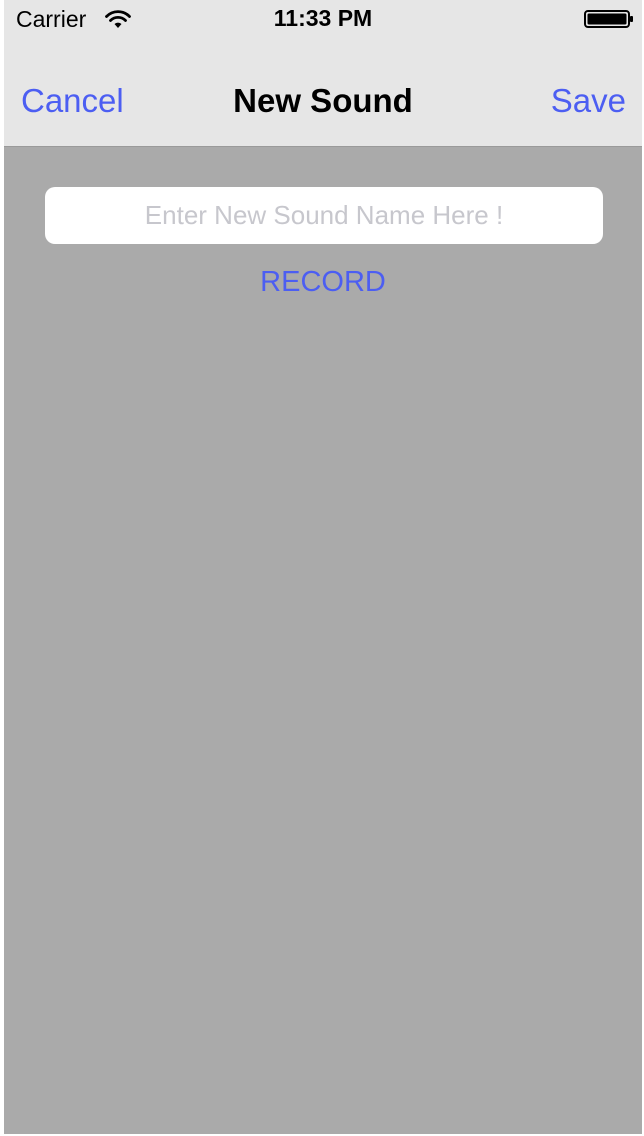 Image resolution: width=644 pixels, height=1136 pixels. What do you see at coordinates (324, 215) in the screenshot?
I see `sound-name-input` at bounding box center [324, 215].